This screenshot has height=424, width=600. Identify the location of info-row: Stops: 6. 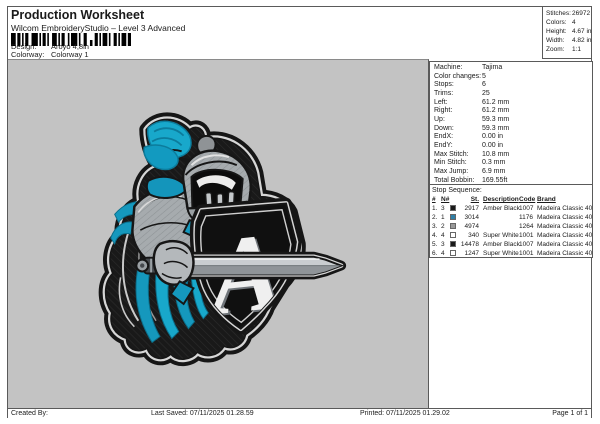
(513, 85).